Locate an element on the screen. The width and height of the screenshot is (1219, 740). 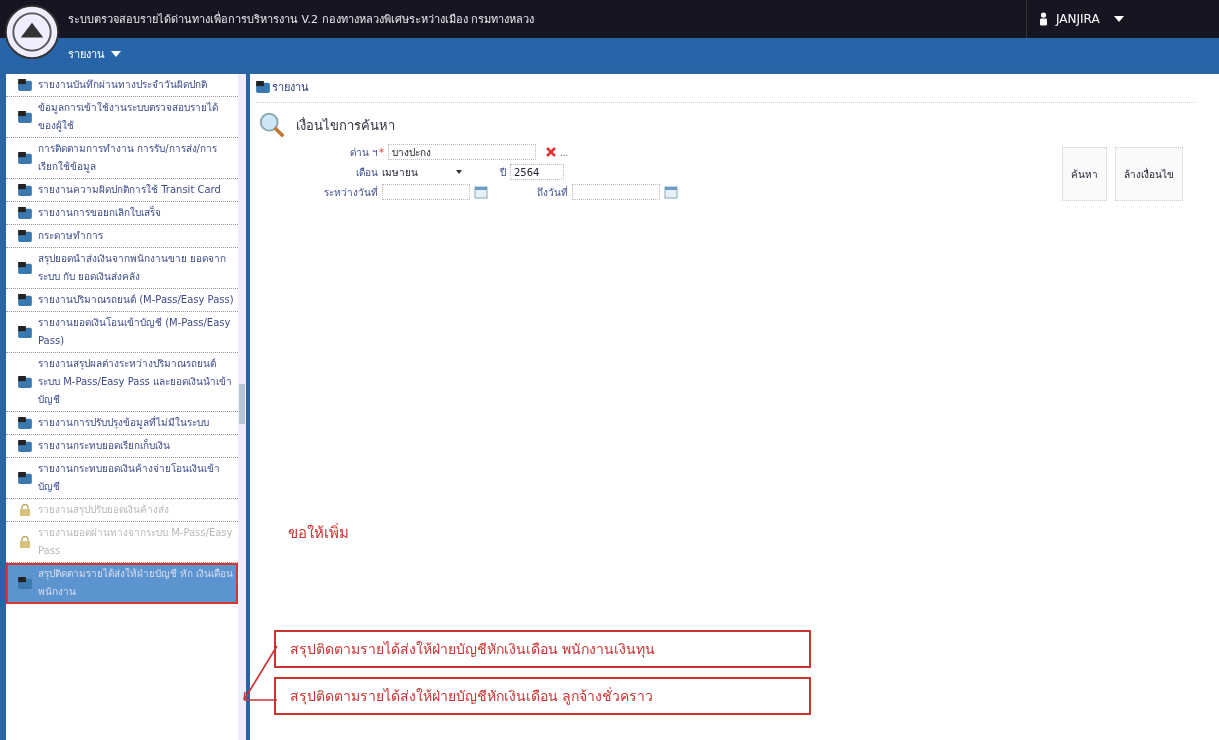
sidebar-item: รายงานกระทบยอดเรียกเก็บเงิน is located at coordinates (122, 446).